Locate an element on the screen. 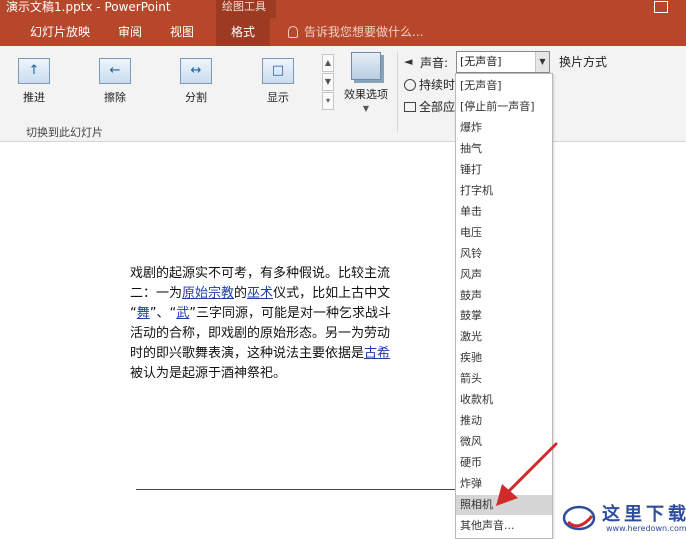  hyperlink: 武 is located at coordinates (182, 313).